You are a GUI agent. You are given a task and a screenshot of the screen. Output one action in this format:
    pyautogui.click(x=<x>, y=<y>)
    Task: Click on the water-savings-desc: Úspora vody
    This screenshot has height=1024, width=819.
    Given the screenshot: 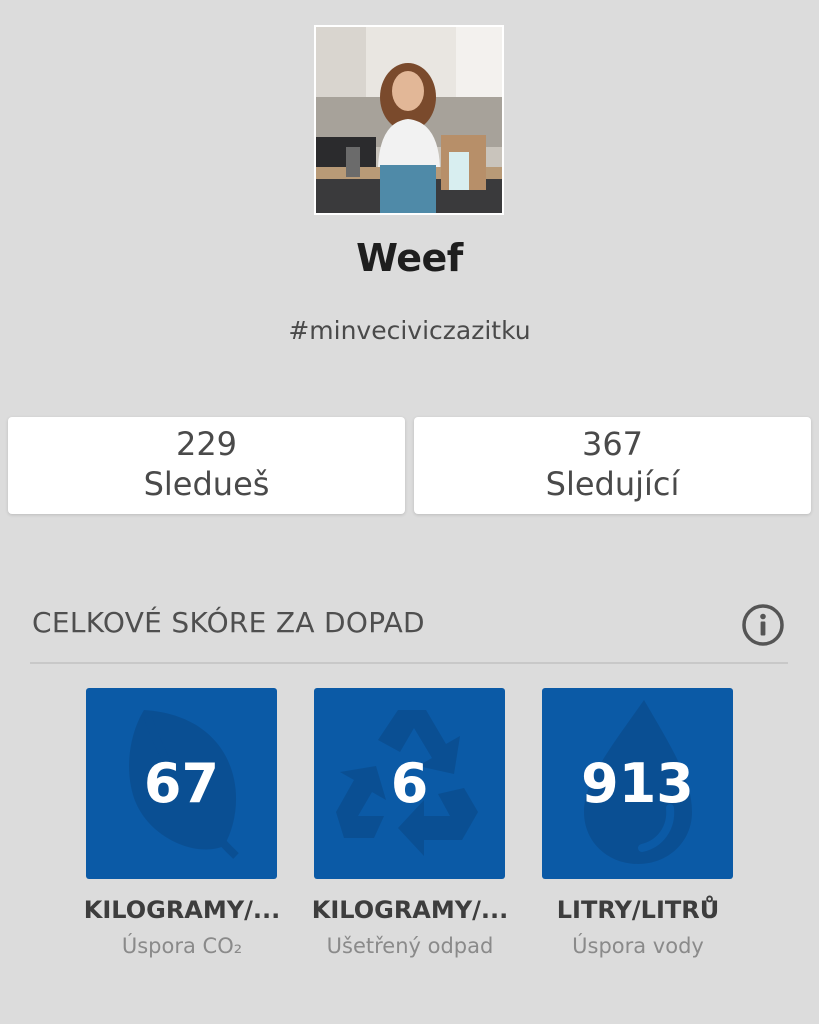 What is the action you would take?
    pyautogui.click(x=638, y=946)
    